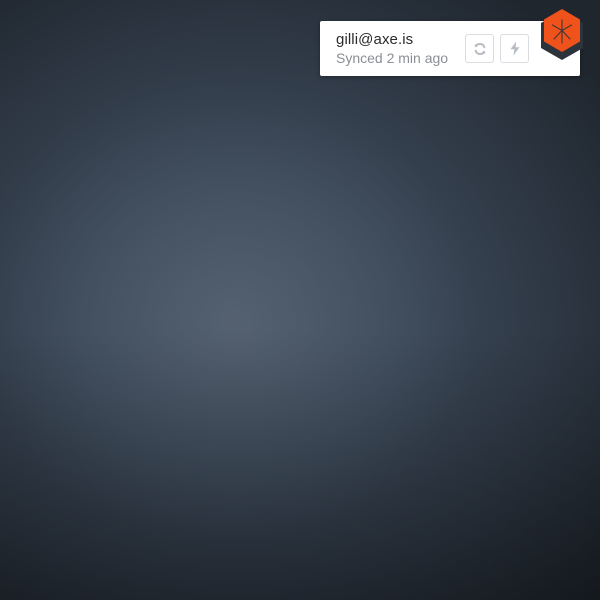 The image size is (600, 600). I want to click on sync-icon, so click(480, 49).